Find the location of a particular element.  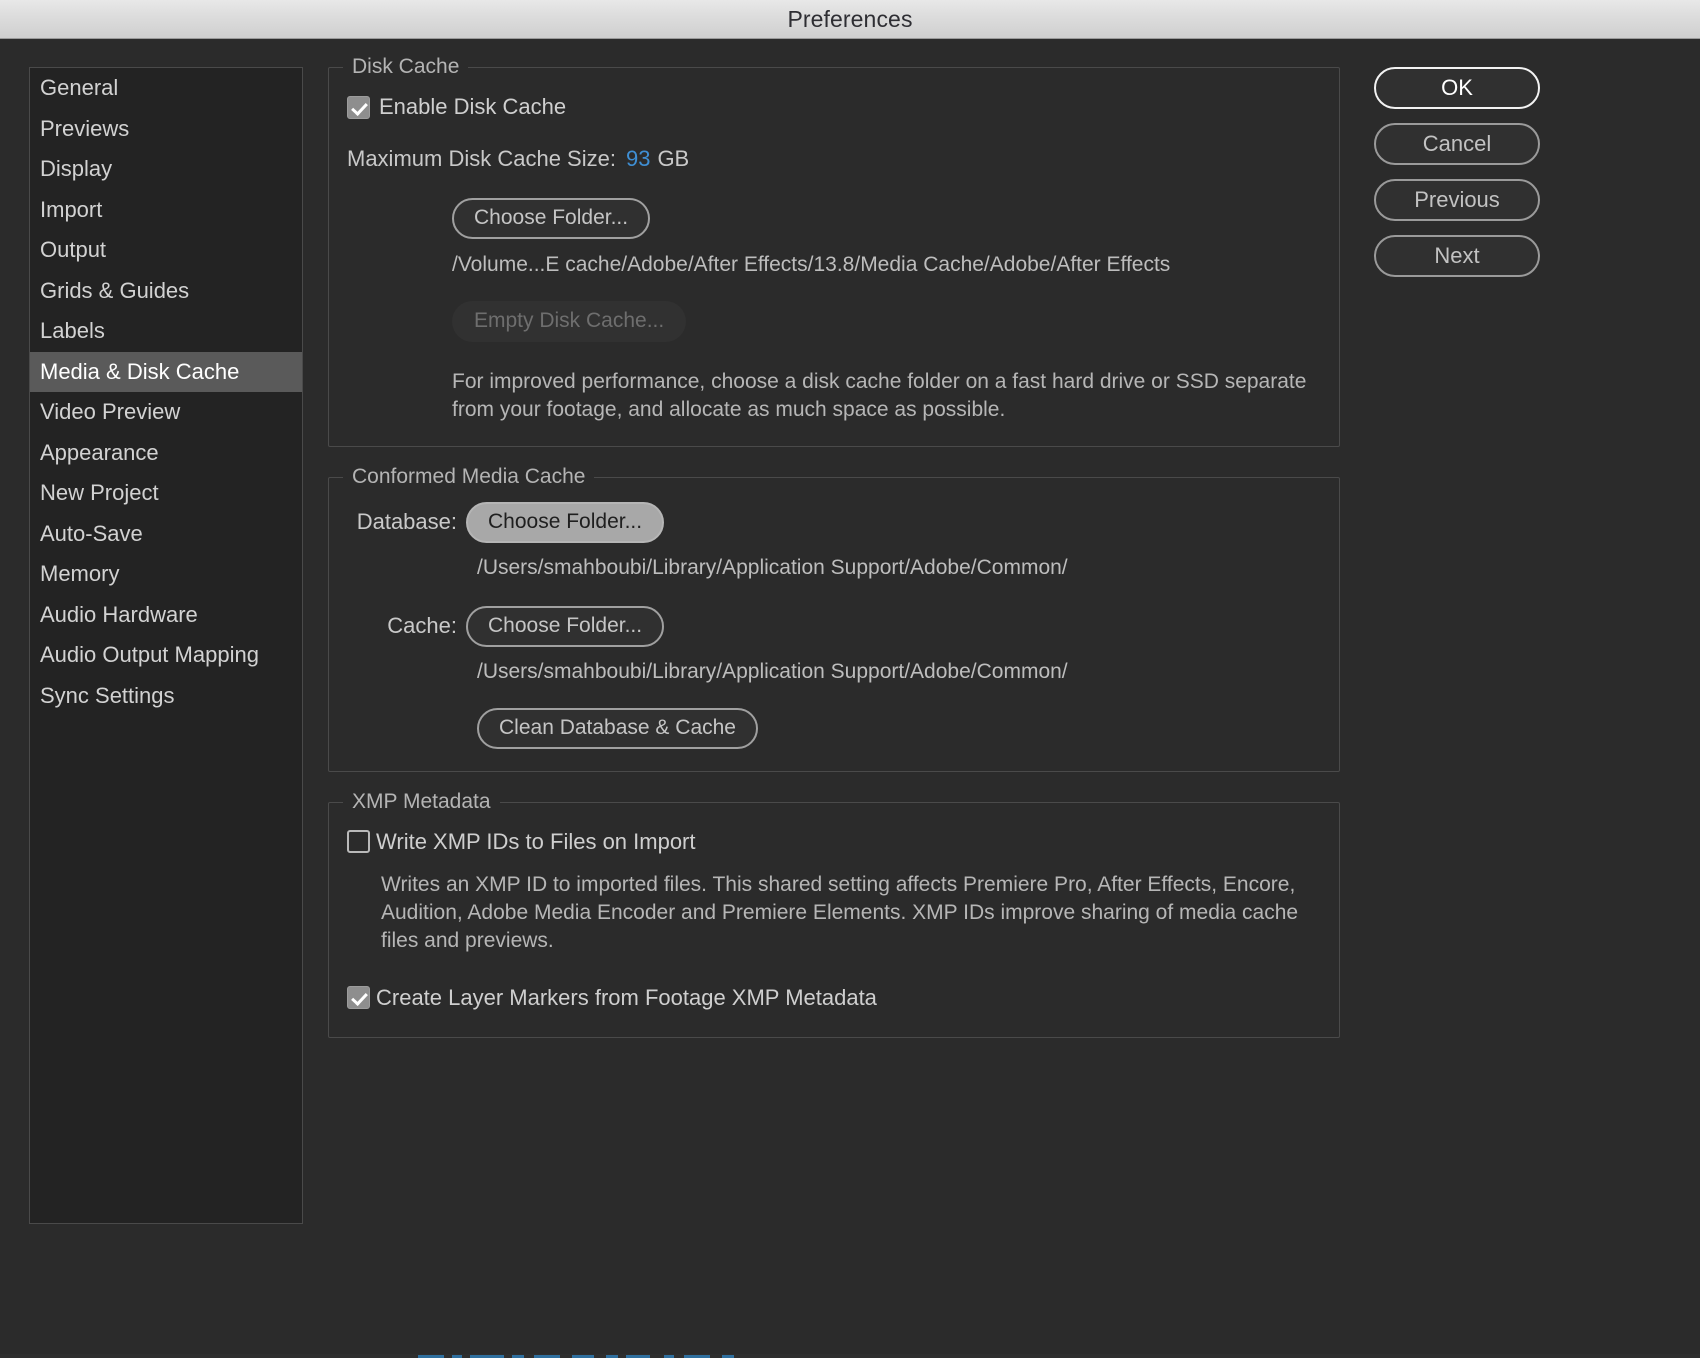

sidebar-item-sync-settings: Sync Settings is located at coordinates (166, 696).